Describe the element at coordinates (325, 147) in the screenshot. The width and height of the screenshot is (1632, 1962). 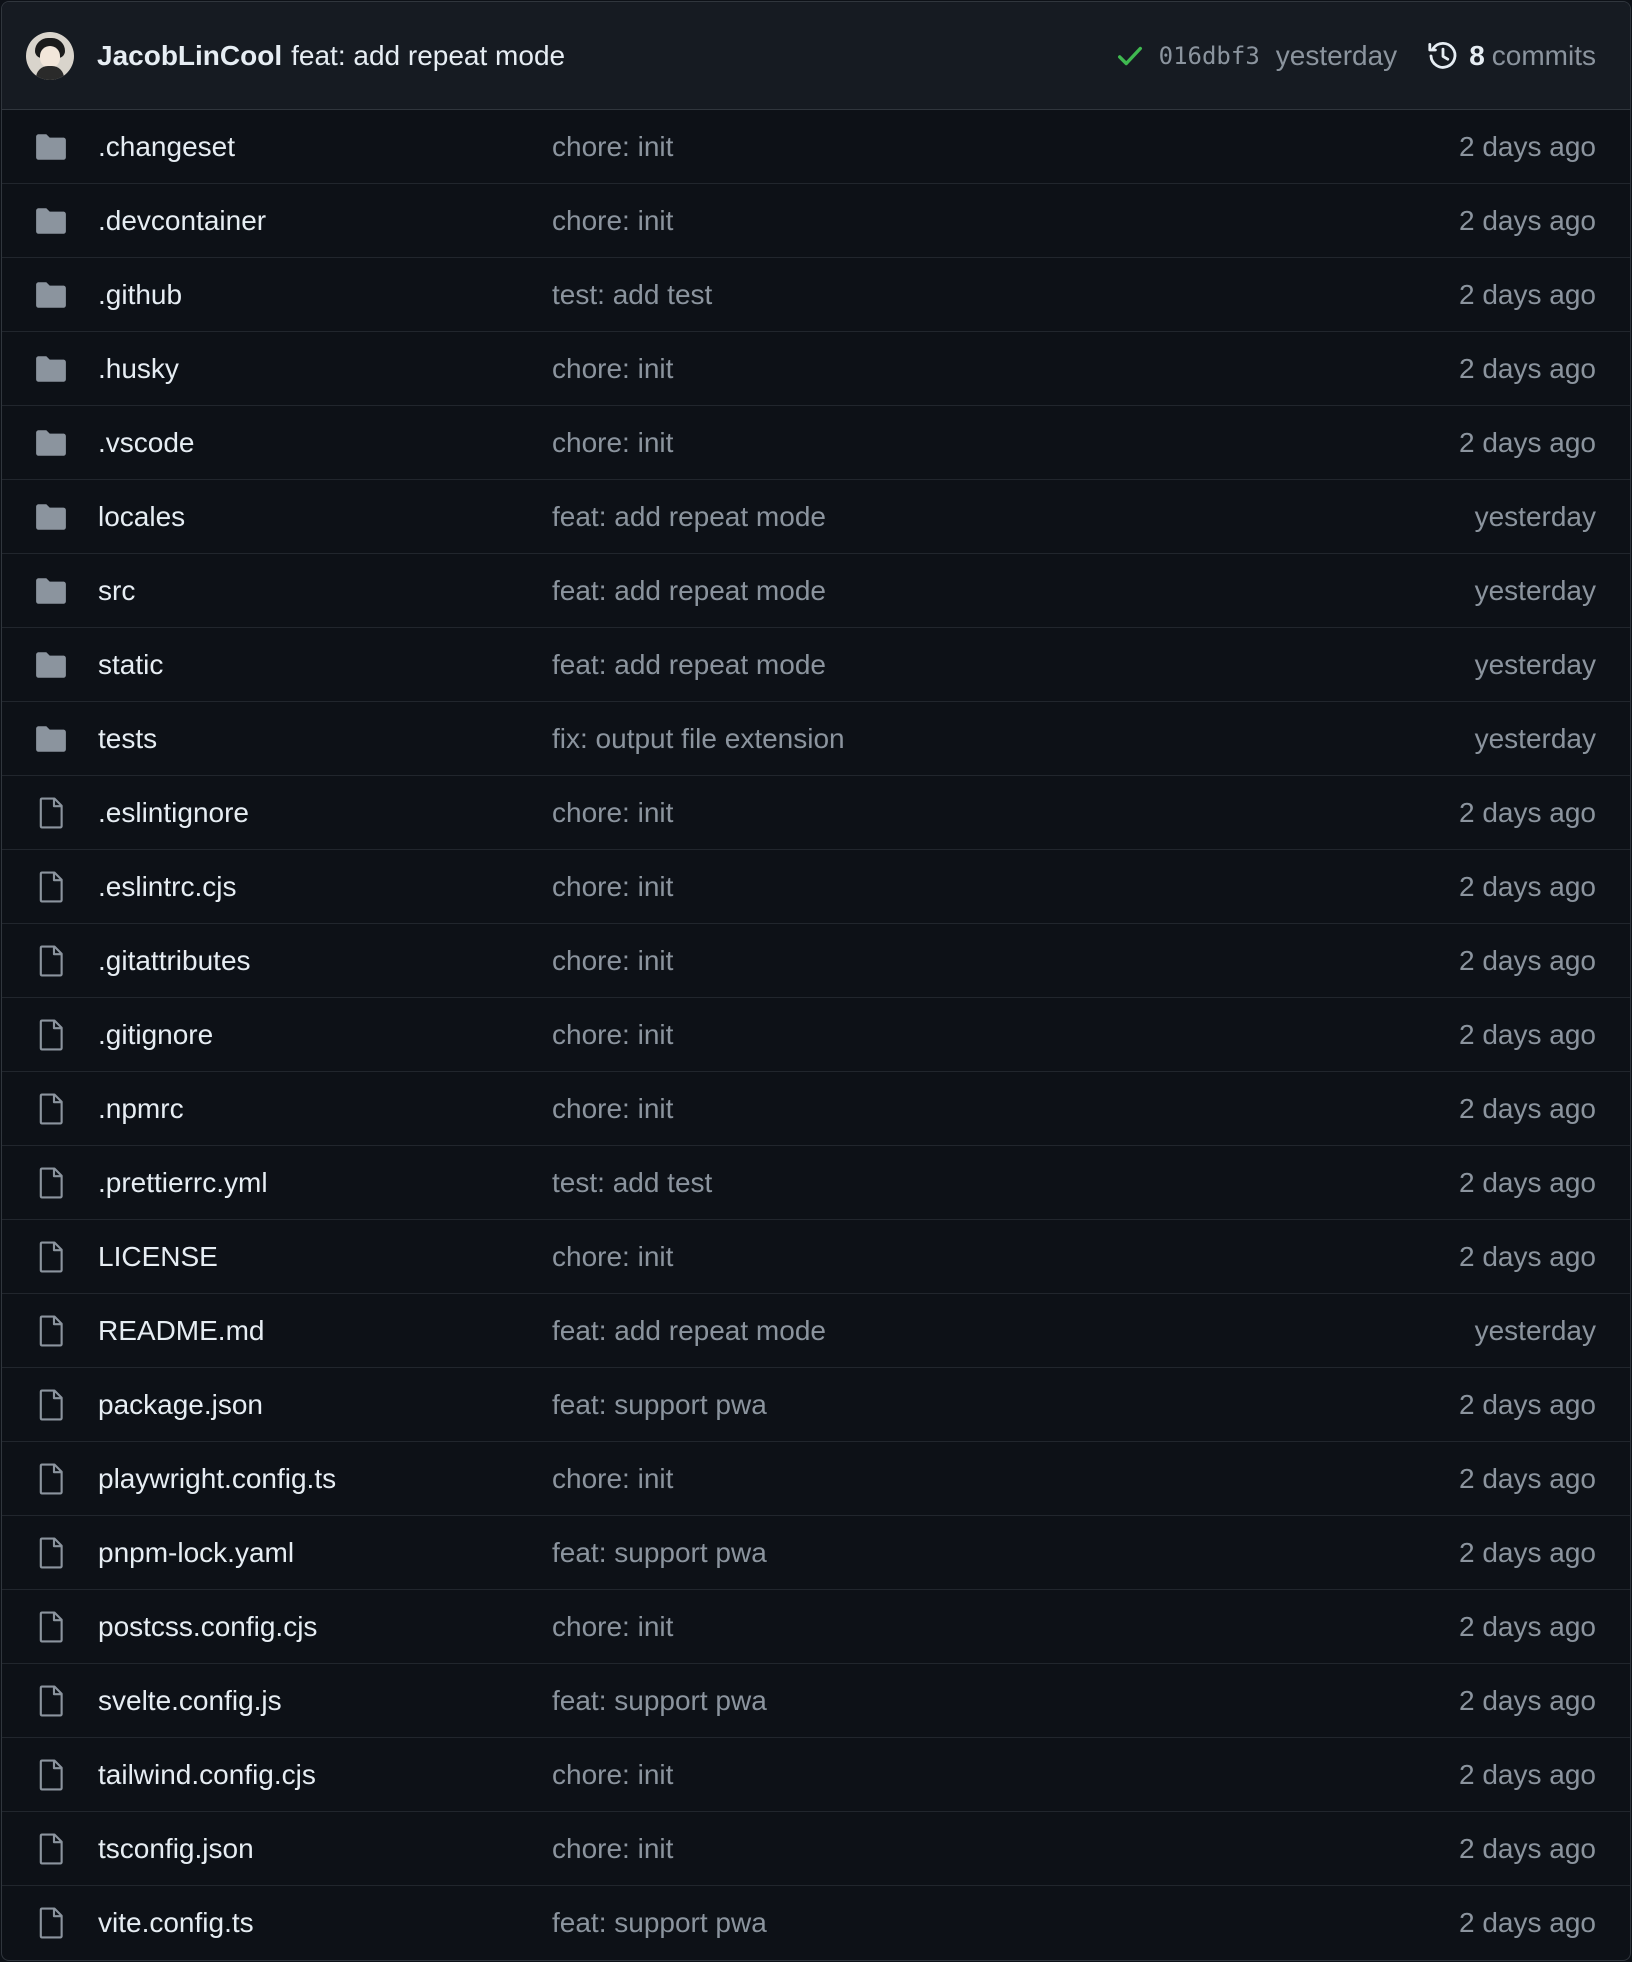
I see `file-name-link: .changeset` at that location.